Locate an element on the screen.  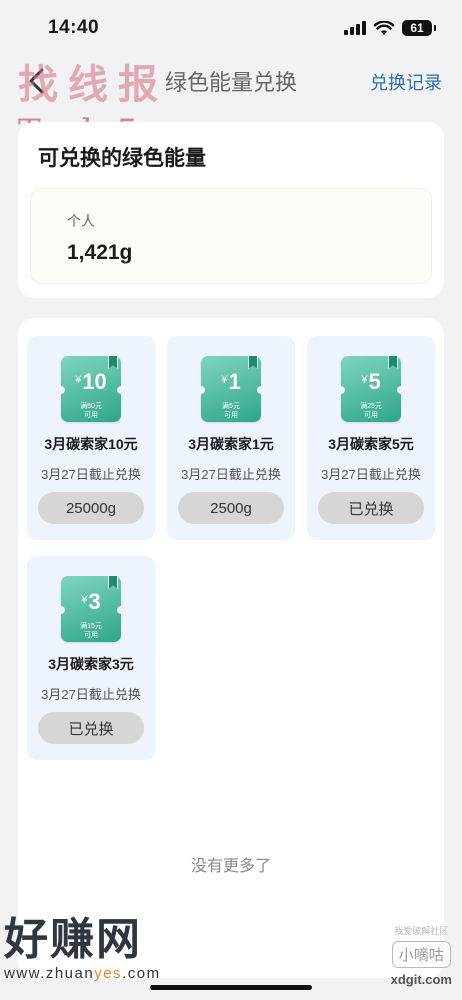
coupon-amount: 10 is located at coordinates (94, 381).